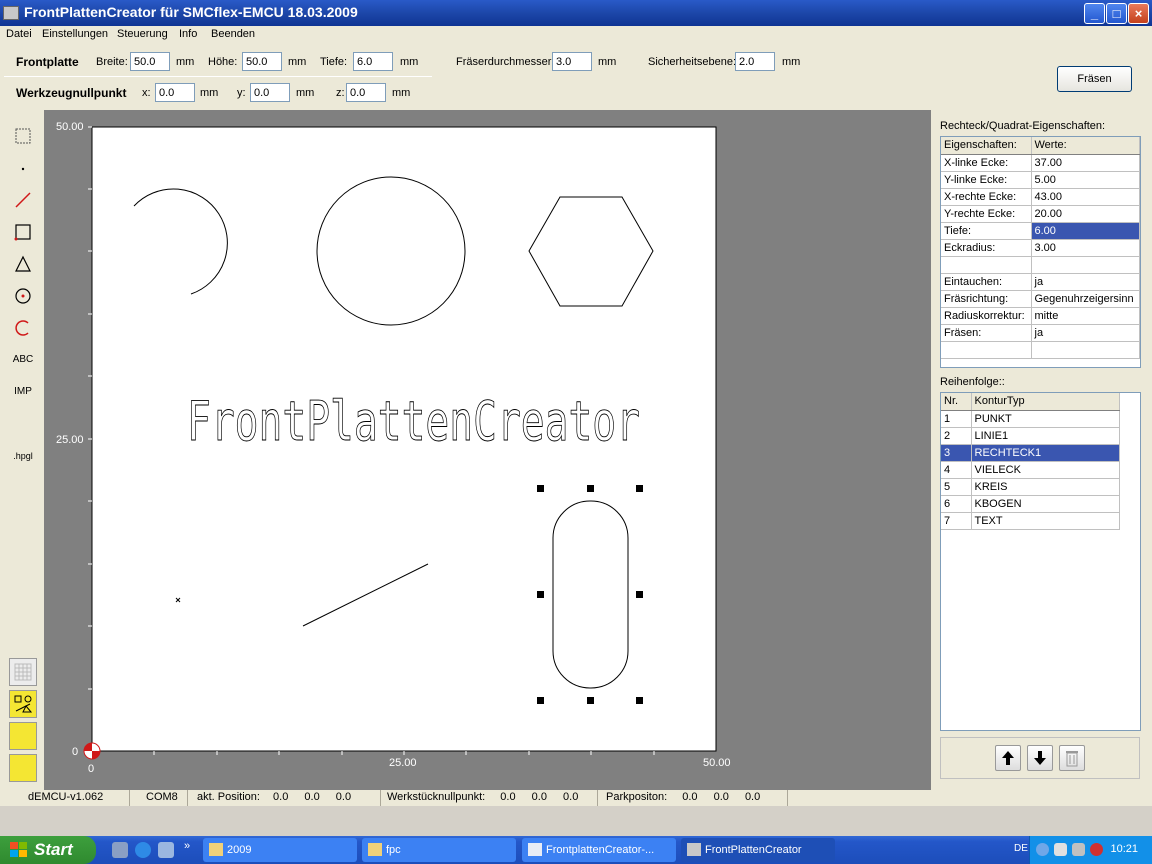 Image resolution: width=1152 pixels, height=864 pixels. Describe the element at coordinates (187, 846) in the screenshot. I see `quicklaunch-more: »` at that location.